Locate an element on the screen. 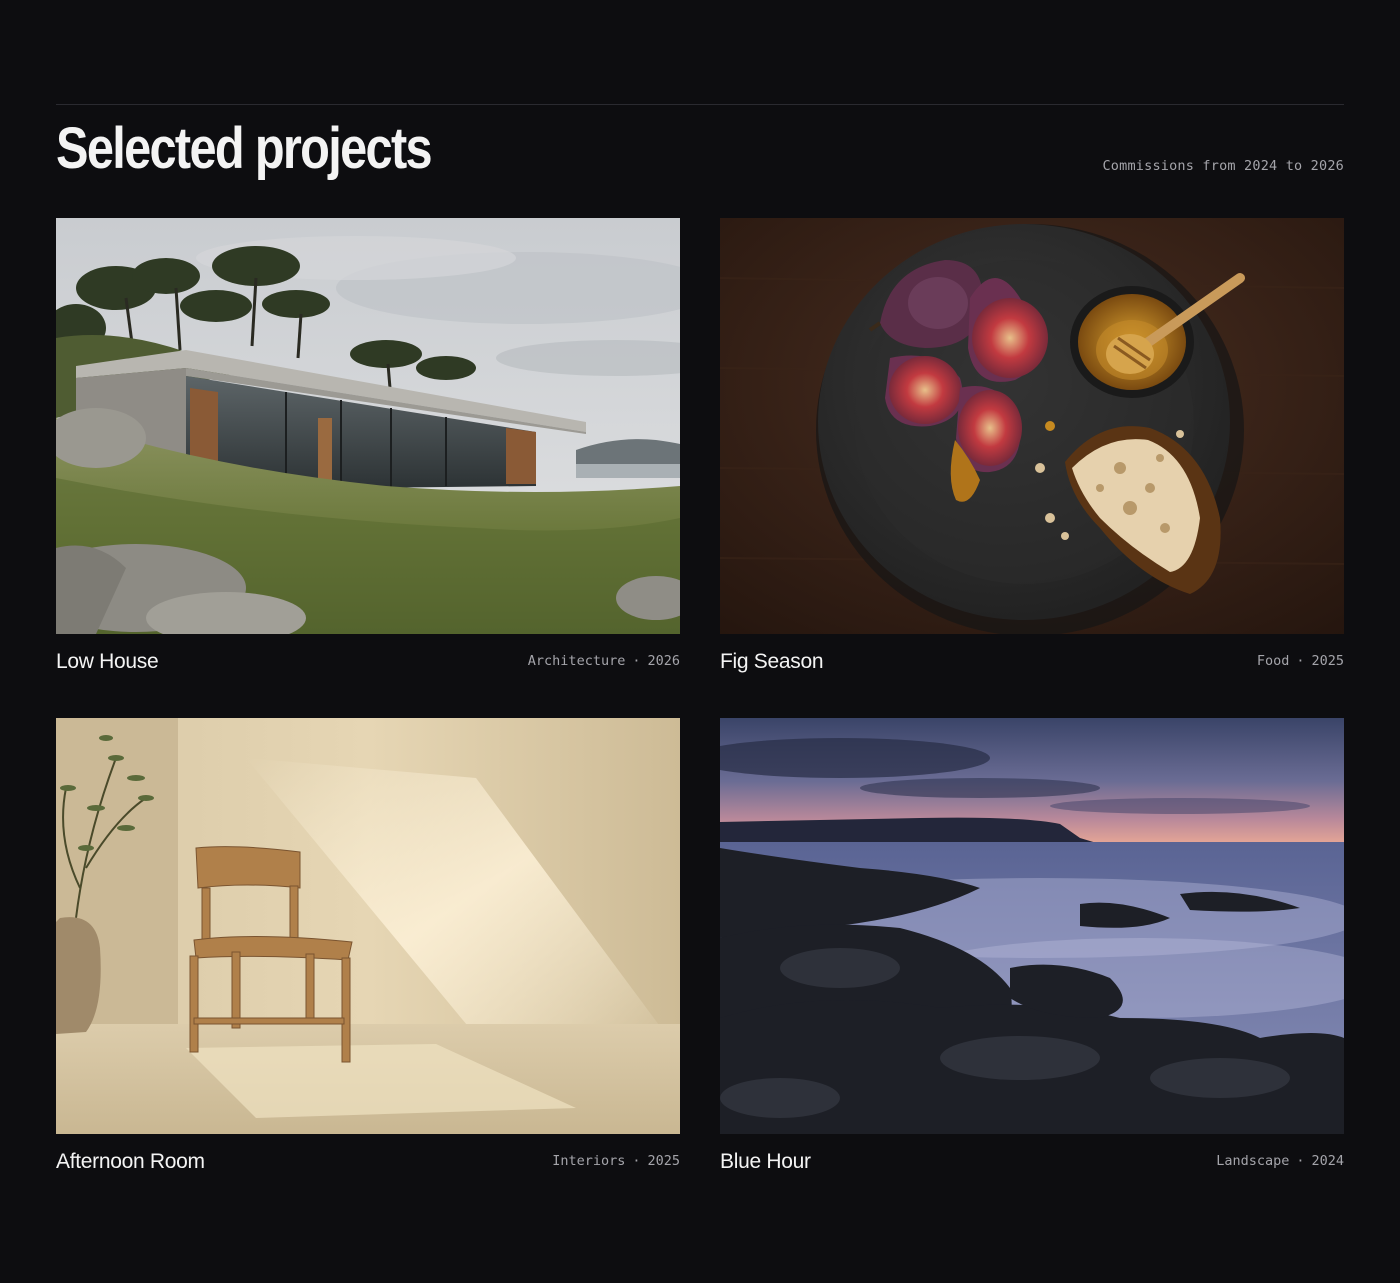 This screenshot has width=1400, height=1283. project-title: Low House is located at coordinates (107, 662).